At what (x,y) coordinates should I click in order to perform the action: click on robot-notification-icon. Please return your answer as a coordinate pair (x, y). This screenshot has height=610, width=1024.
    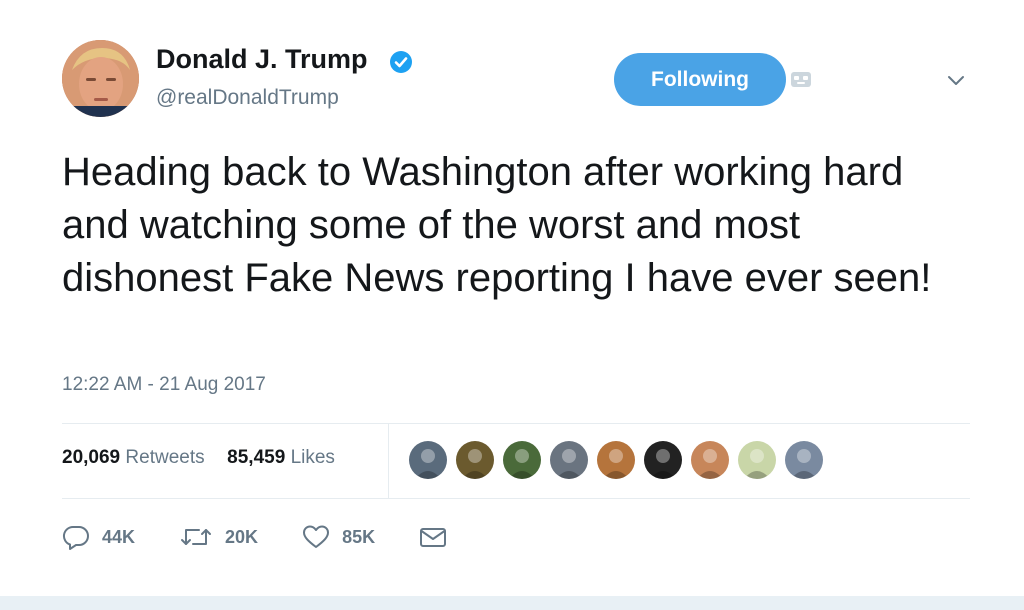
    Looking at the image, I should click on (801, 79).